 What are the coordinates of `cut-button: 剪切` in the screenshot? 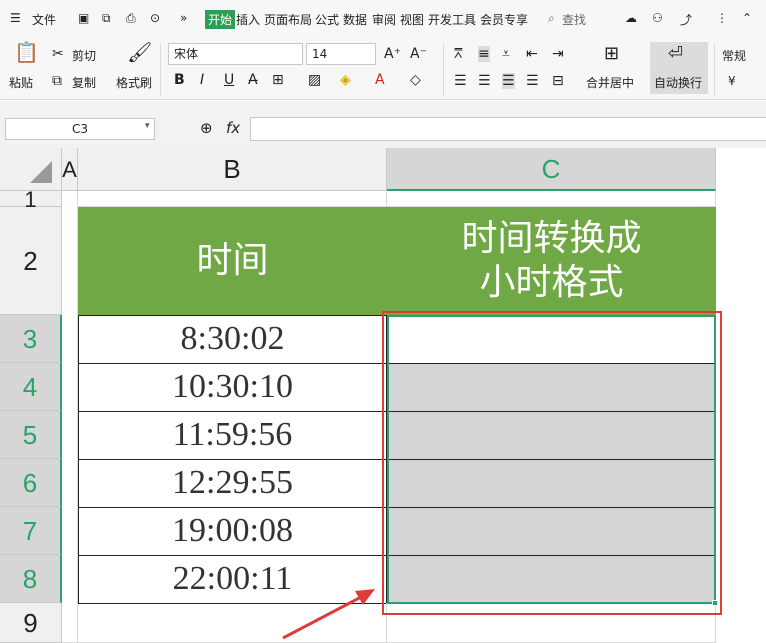 It's located at (84, 55).